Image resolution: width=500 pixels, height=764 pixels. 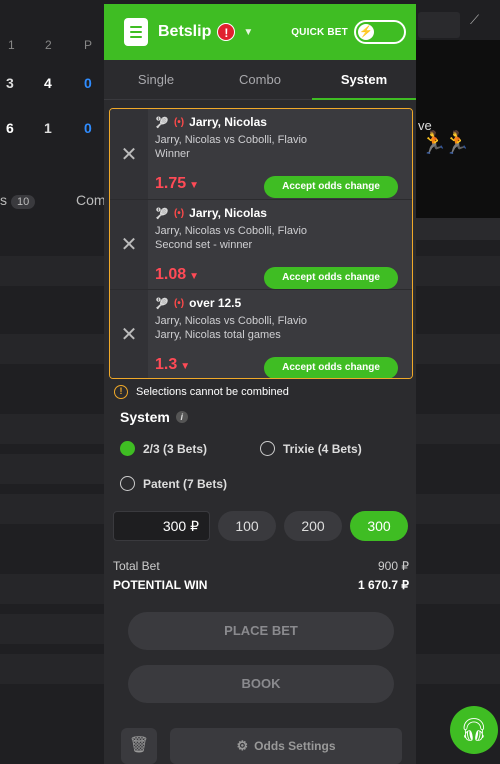 I want to click on bet-type-tabs: Single Combo System, so click(x=260, y=80).